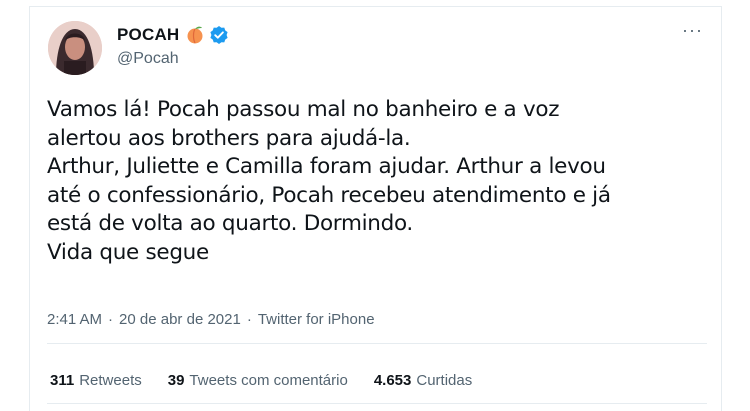 This screenshot has height=411, width=750. I want to click on likes-stat: 4.653 Curtidas, so click(423, 380).